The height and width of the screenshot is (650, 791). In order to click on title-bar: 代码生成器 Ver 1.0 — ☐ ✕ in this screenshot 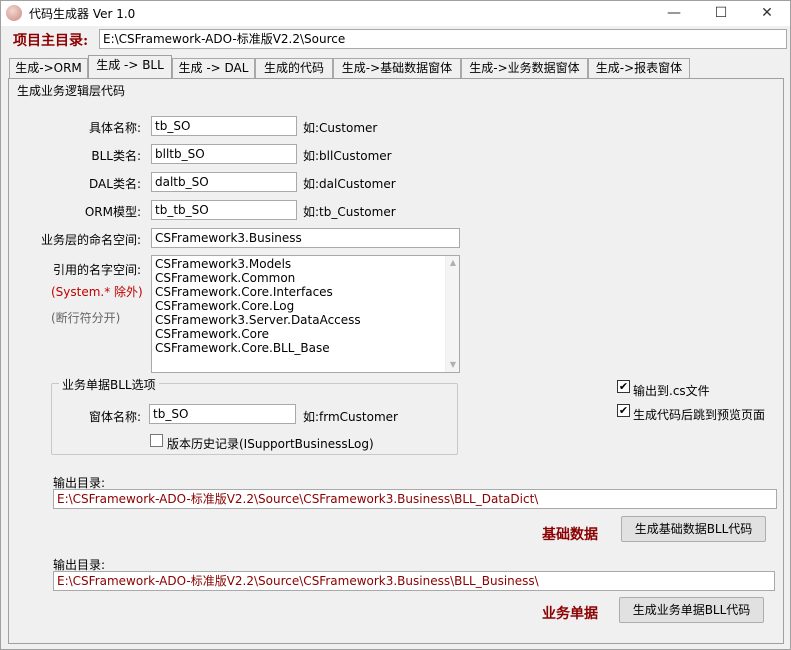, I will do `click(395, 13)`.